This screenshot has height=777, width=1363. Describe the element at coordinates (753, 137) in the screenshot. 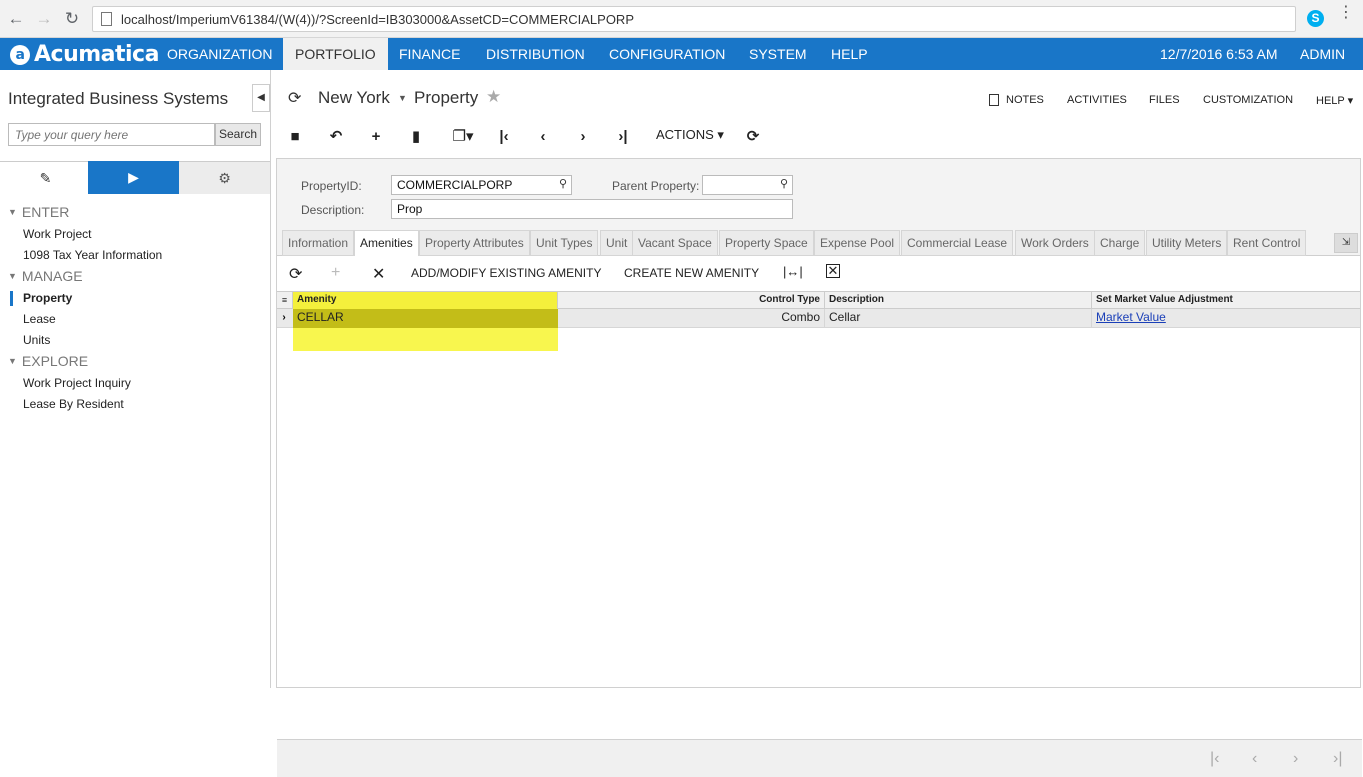

I see `refresh-icon: ⟳` at that location.